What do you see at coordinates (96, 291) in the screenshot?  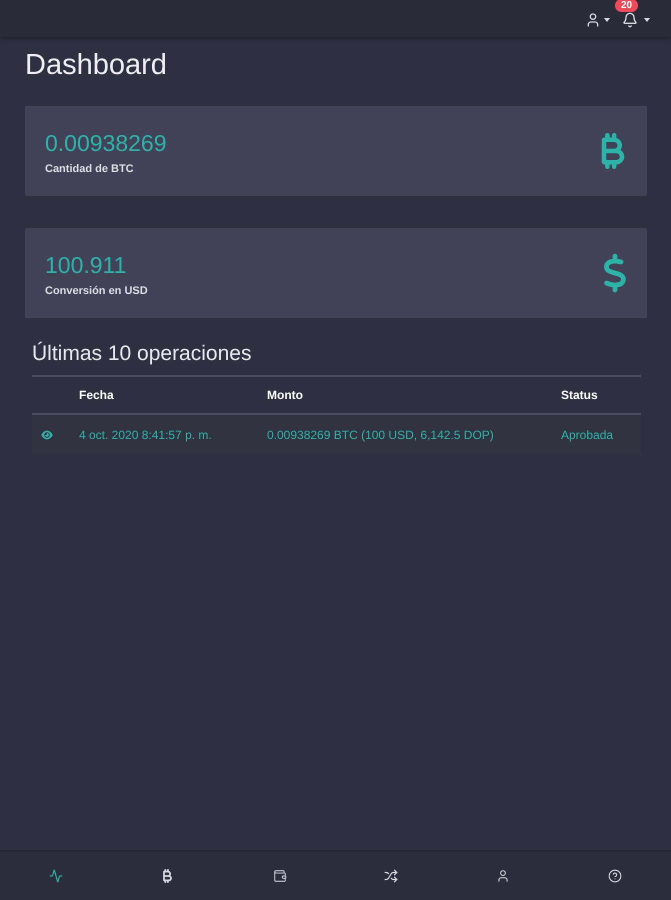 I see `stat-label: Conversión en USD` at bounding box center [96, 291].